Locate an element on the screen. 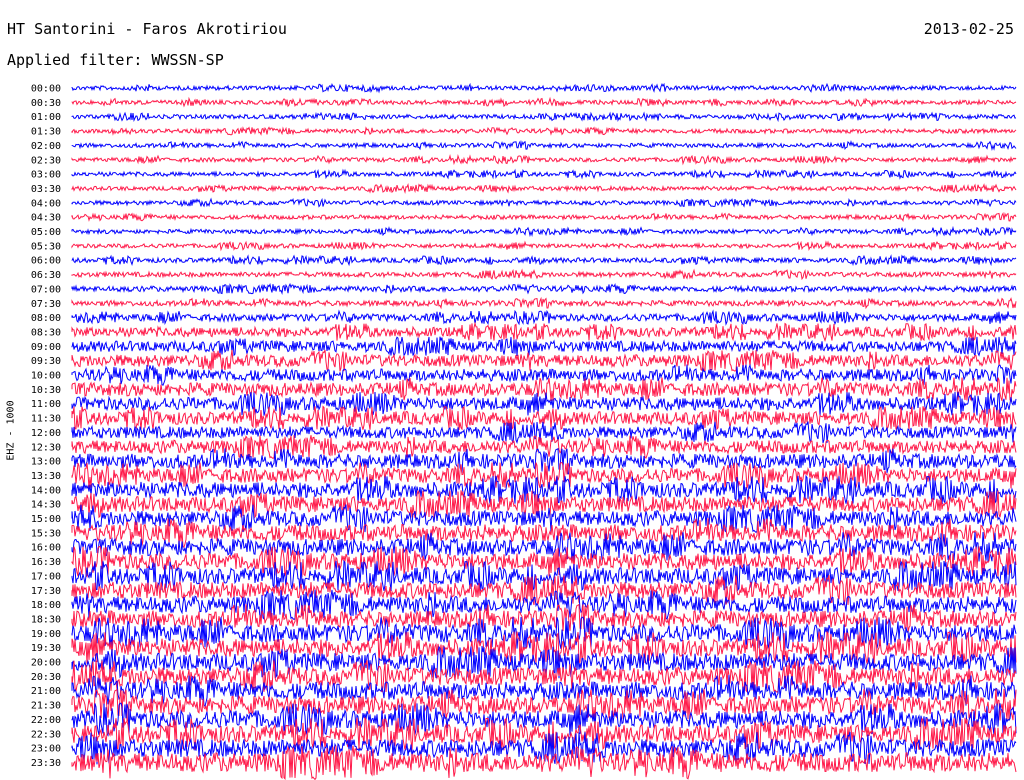 This screenshot has width=1024, height=780. time-tick-label: 03:00 is located at coordinates (46, 175).